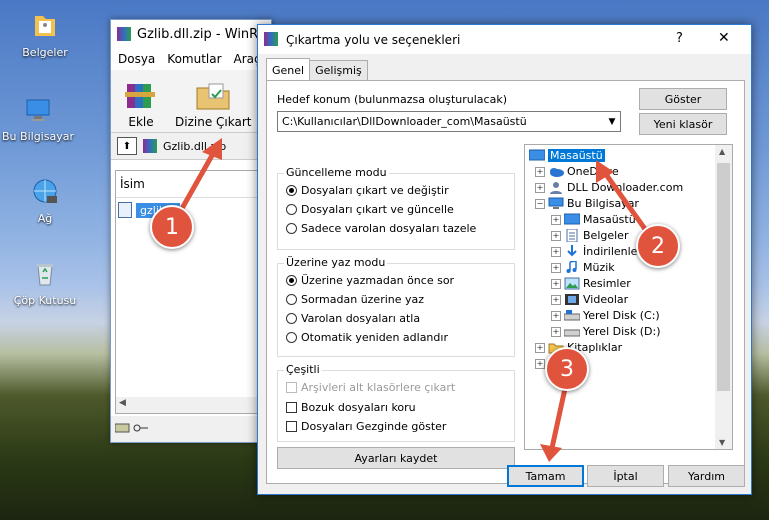  Describe the element at coordinates (288, 69) in the screenshot. I see `tab-genel: Genel` at that location.